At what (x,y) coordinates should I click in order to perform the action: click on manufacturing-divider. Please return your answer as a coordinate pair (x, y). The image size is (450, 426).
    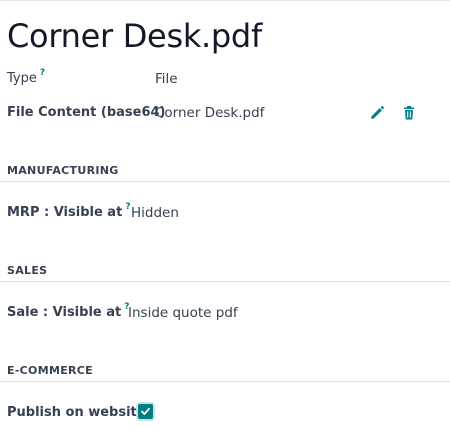
    Looking at the image, I should click on (225, 181).